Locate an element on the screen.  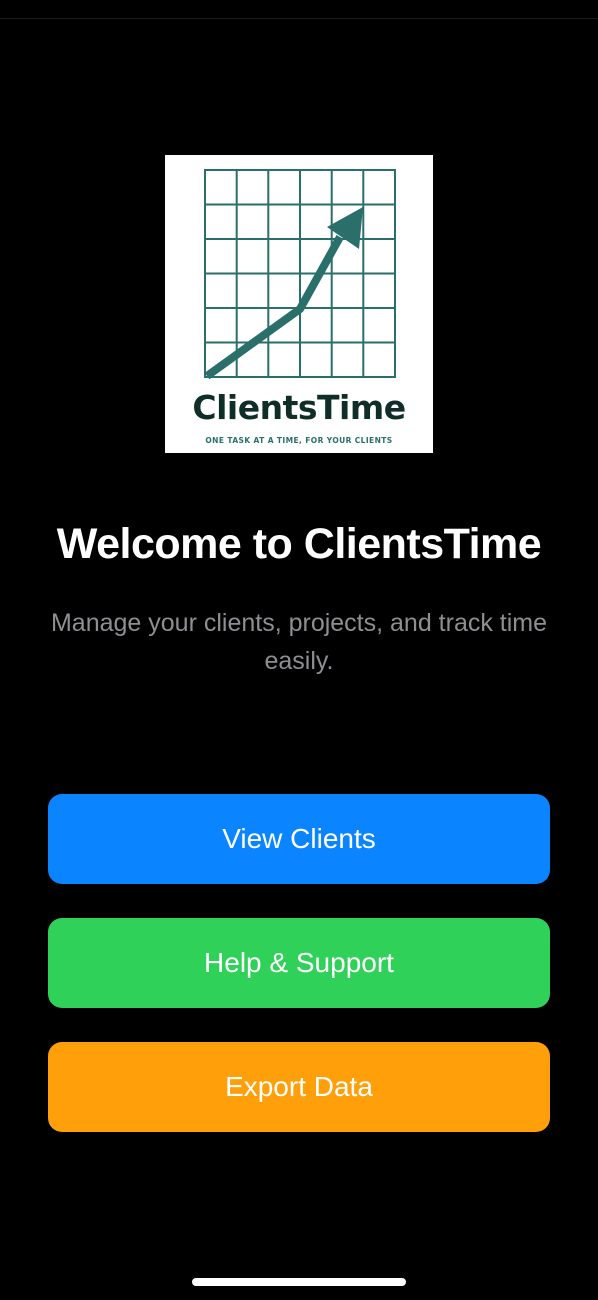
view-clients-button: View Clients is located at coordinates (299, 839).